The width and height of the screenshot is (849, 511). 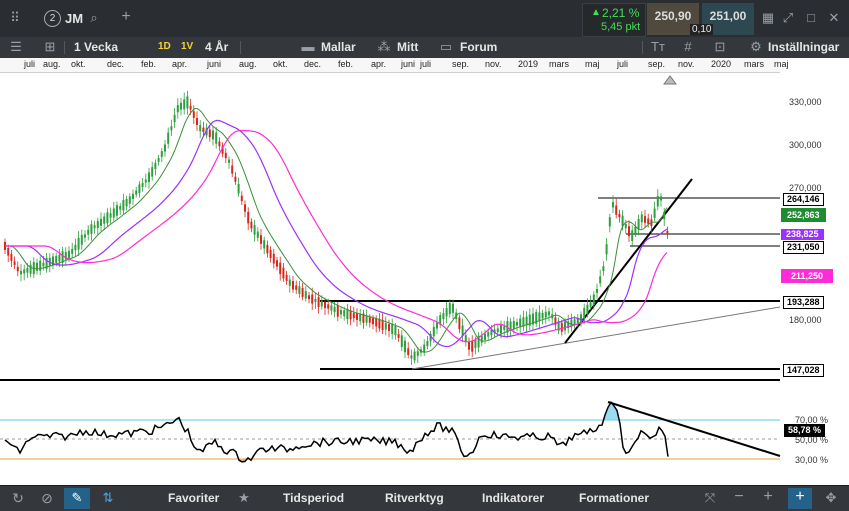 I want to click on draw-tool-button: ✎, so click(x=77, y=498).